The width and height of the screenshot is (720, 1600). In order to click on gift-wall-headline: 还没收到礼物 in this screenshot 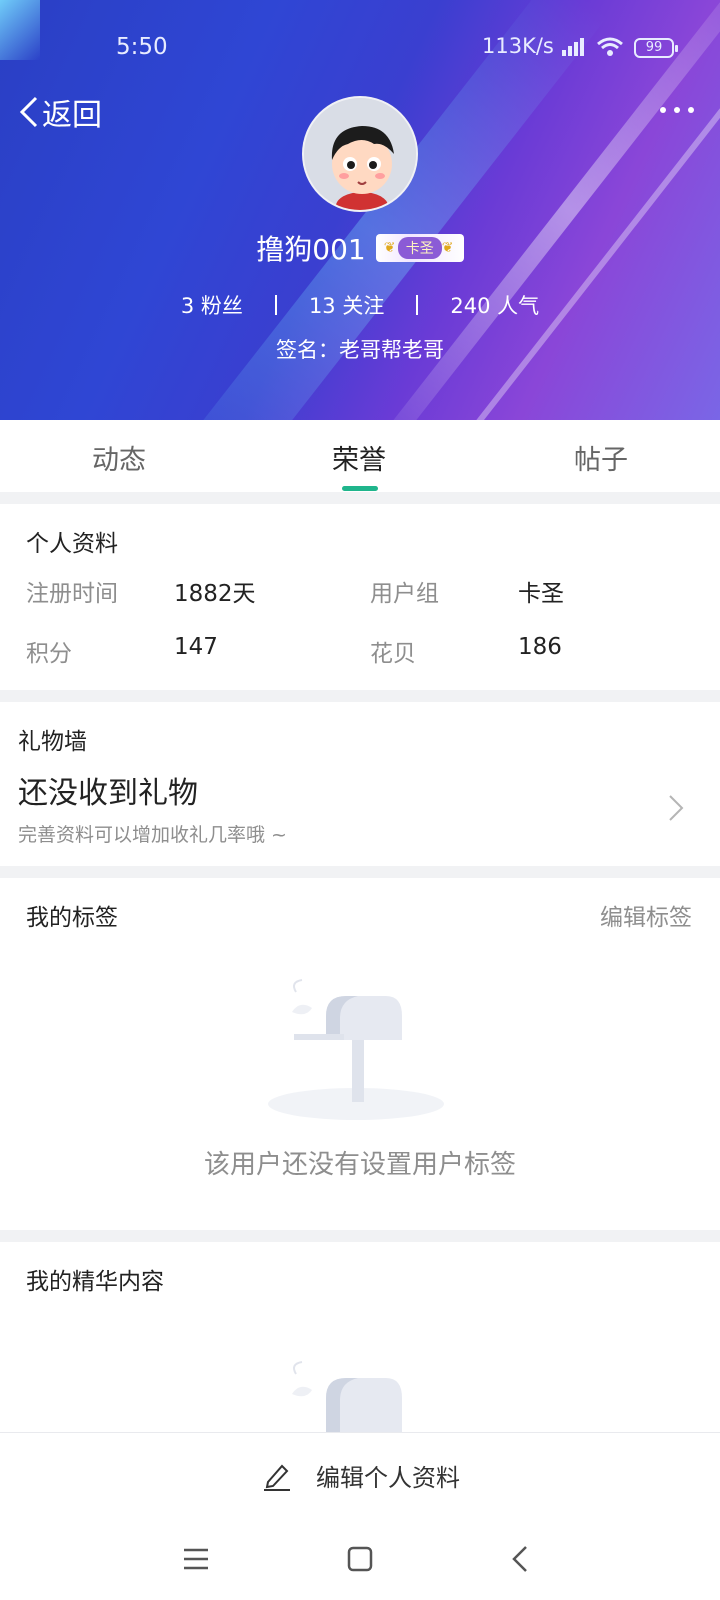, I will do `click(108, 793)`.